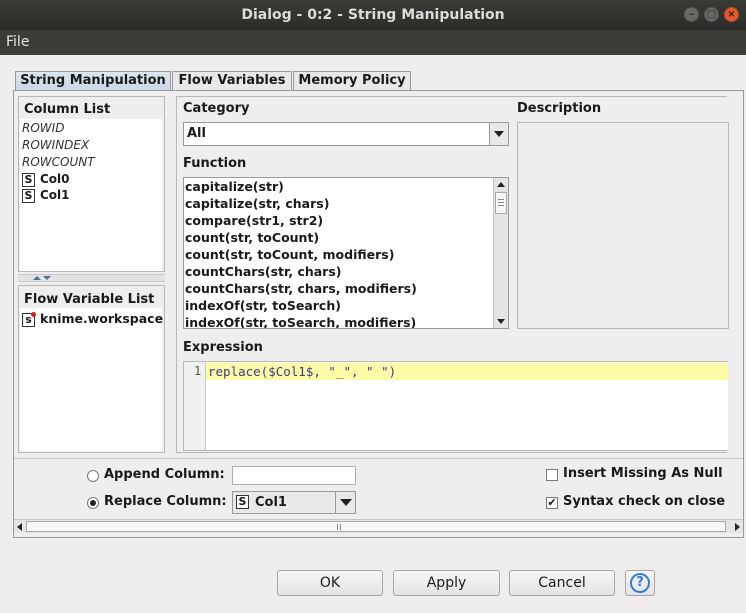 The image size is (746, 613). I want to click on options-divider, so click(378, 458).